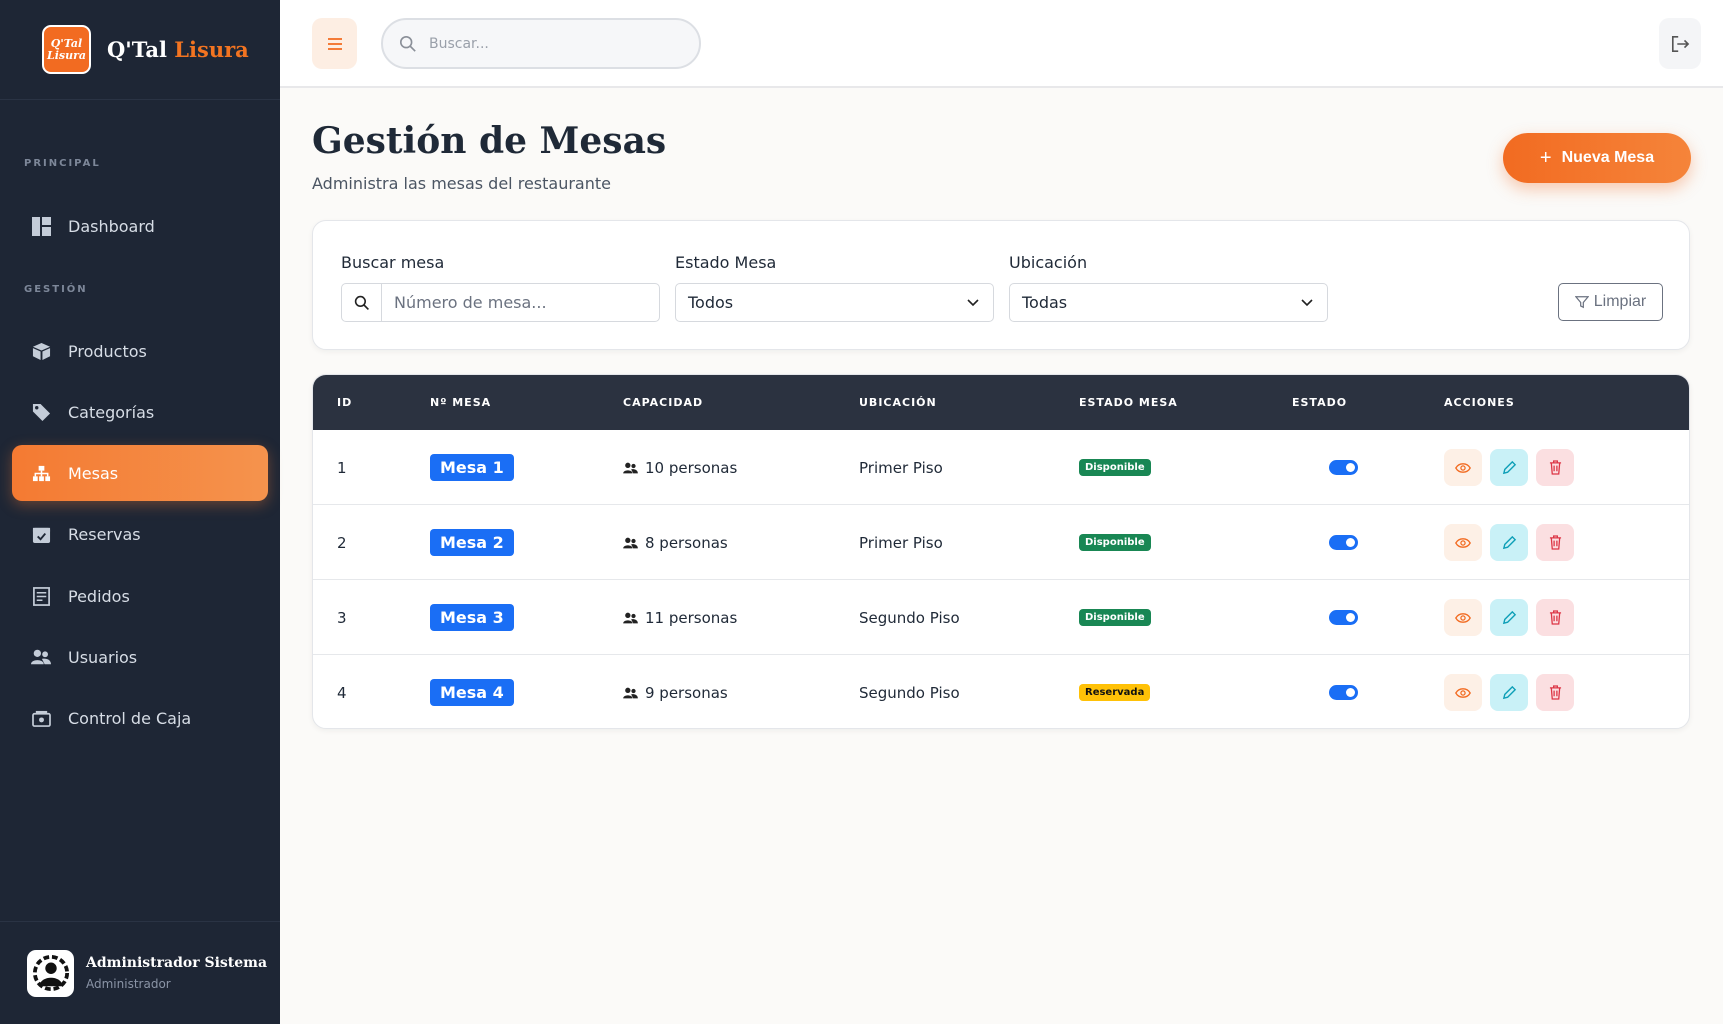  Describe the element at coordinates (111, 412) in the screenshot. I see `sidebar-item-label: Categorías` at that location.